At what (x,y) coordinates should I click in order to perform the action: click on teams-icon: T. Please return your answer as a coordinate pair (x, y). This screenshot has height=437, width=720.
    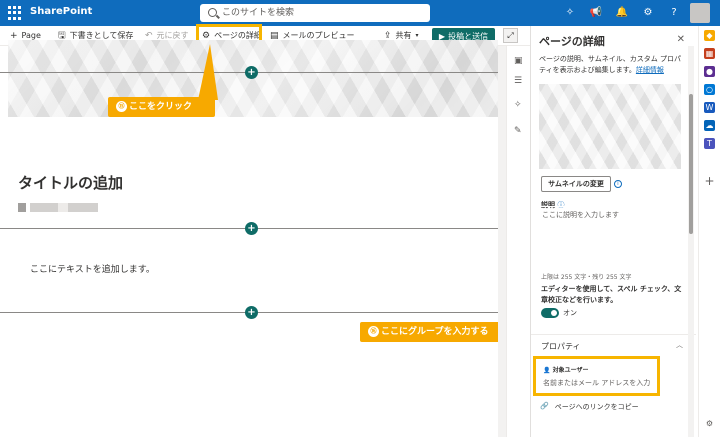
    Looking at the image, I should click on (709, 143).